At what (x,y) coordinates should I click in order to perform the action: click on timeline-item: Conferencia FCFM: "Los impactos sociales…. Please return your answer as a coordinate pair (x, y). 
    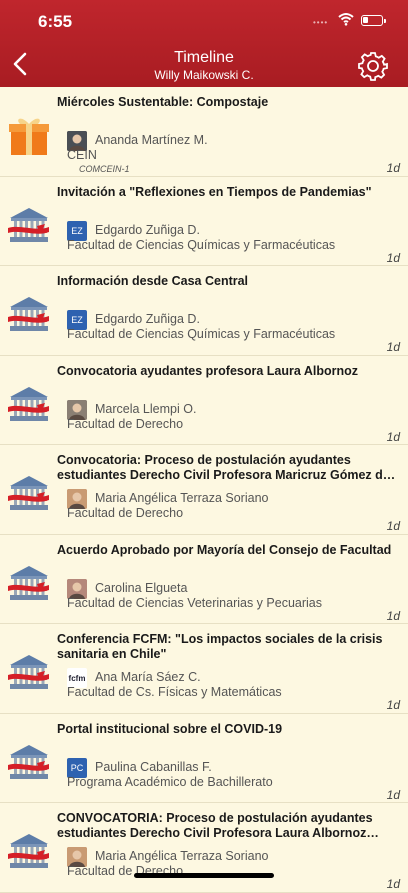
    Looking at the image, I should click on (204, 669).